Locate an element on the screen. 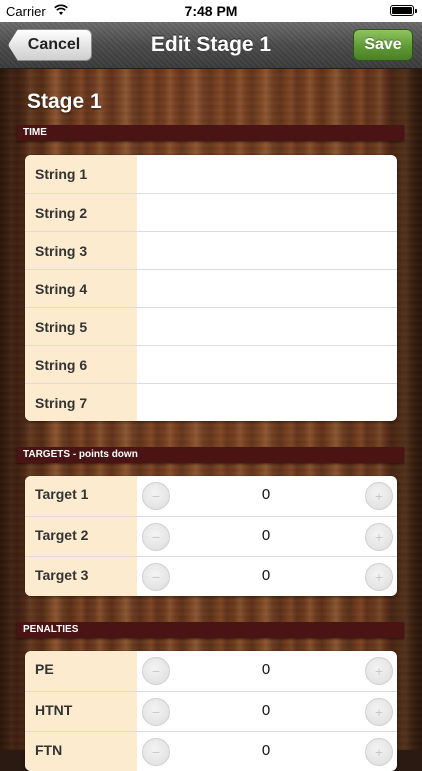 This screenshot has height=771, width=422. row-label: String 2 is located at coordinates (81, 212).